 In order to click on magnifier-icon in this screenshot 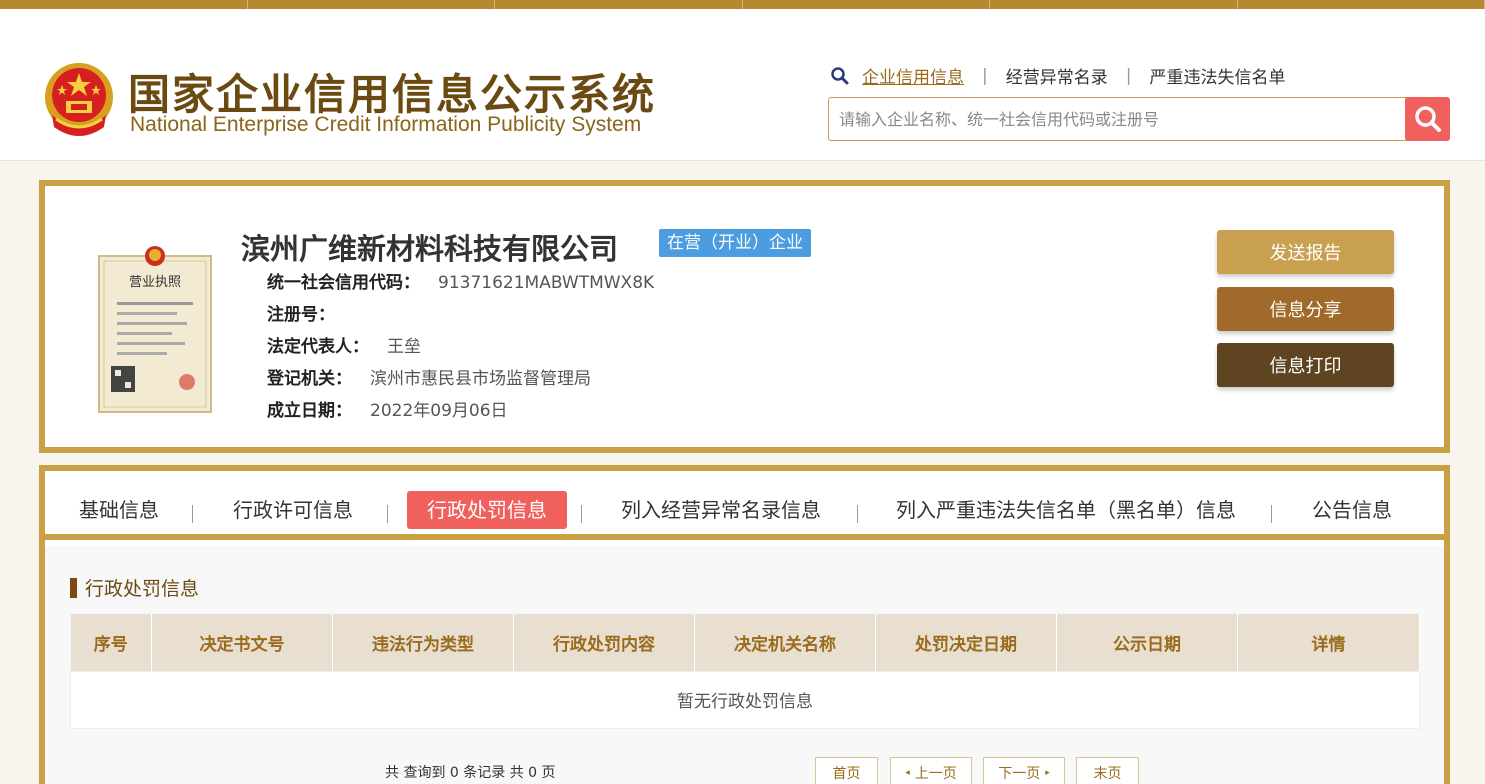, I will do `click(840, 75)`.